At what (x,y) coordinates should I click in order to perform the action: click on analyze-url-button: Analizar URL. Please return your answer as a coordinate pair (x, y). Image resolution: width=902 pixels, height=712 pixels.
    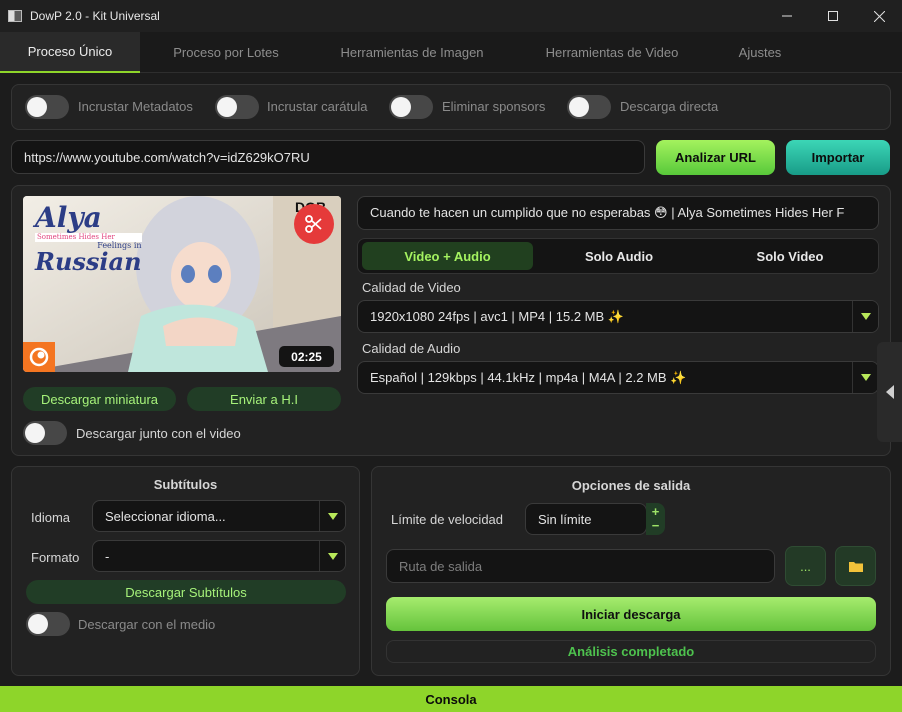
    Looking at the image, I should click on (715, 157).